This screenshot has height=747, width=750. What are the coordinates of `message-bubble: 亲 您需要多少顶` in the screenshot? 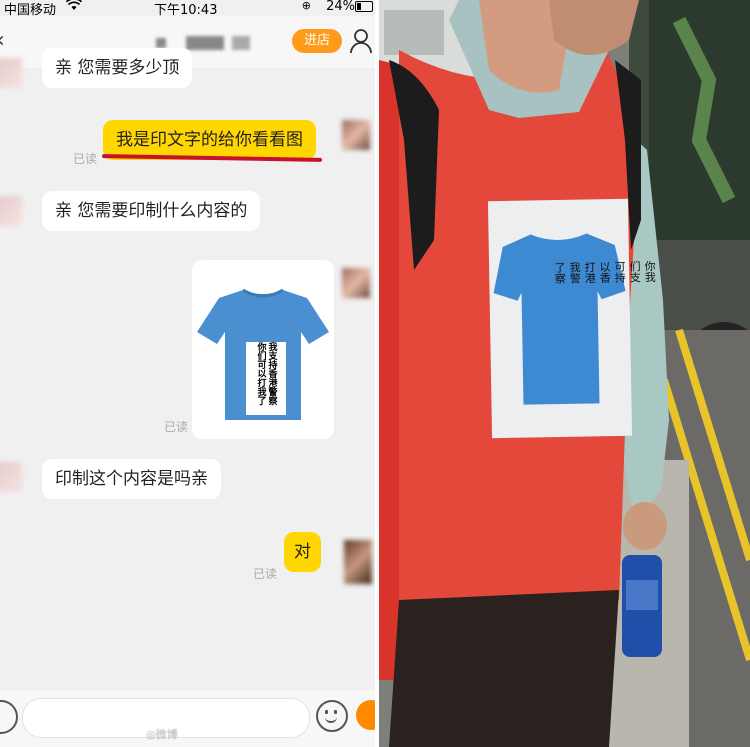 It's located at (117, 68).